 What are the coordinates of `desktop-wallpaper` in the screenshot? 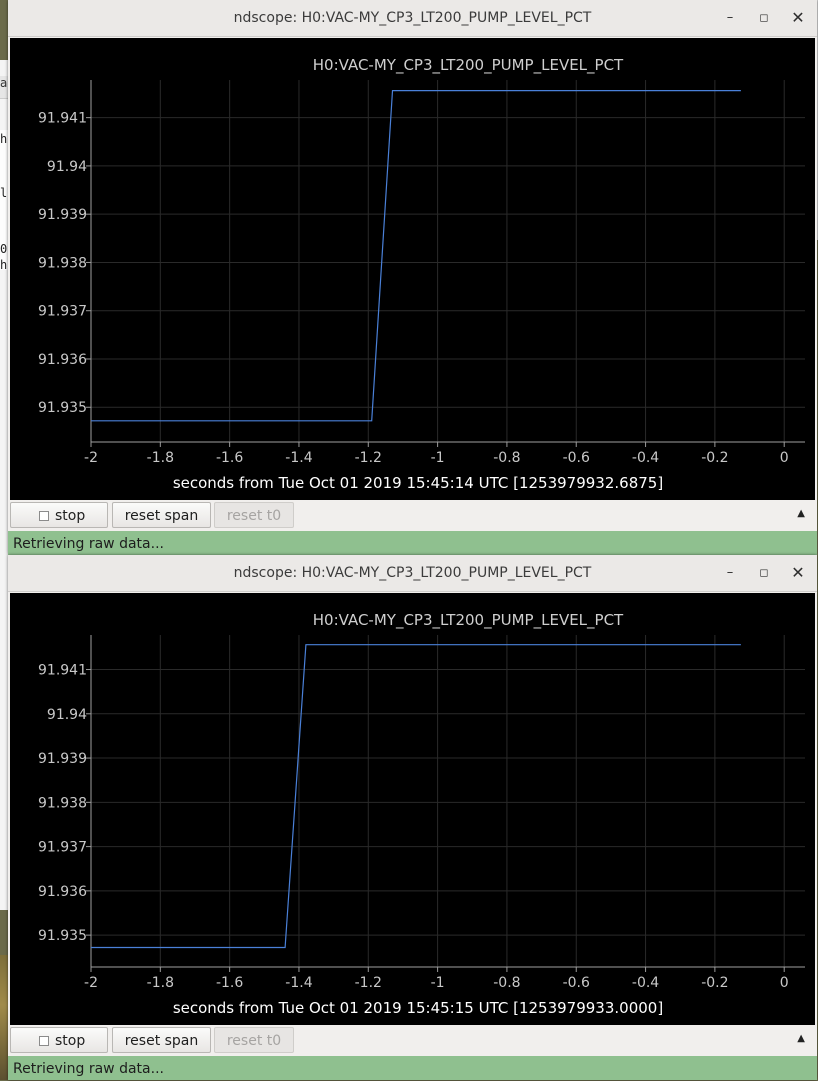 It's located at (4, 1017).